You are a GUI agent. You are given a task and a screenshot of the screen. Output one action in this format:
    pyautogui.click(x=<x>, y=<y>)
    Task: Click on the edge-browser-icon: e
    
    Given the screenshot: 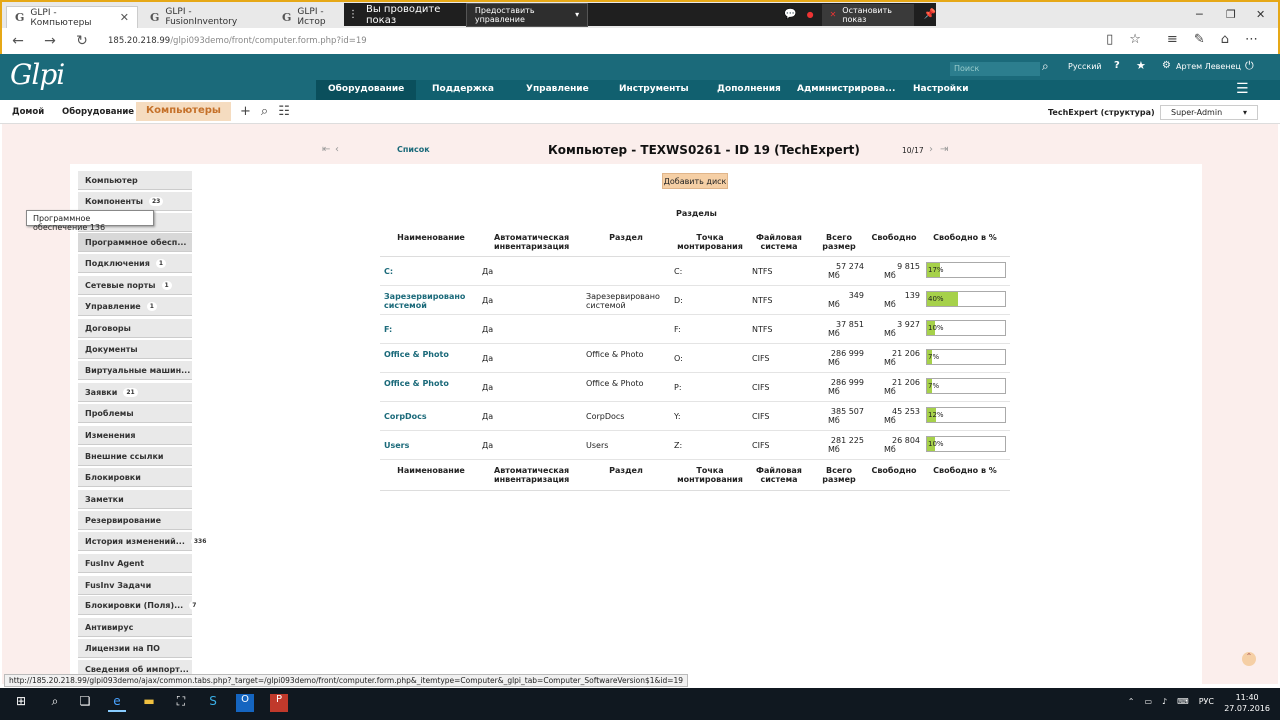 What is the action you would take?
    pyautogui.click(x=117, y=703)
    